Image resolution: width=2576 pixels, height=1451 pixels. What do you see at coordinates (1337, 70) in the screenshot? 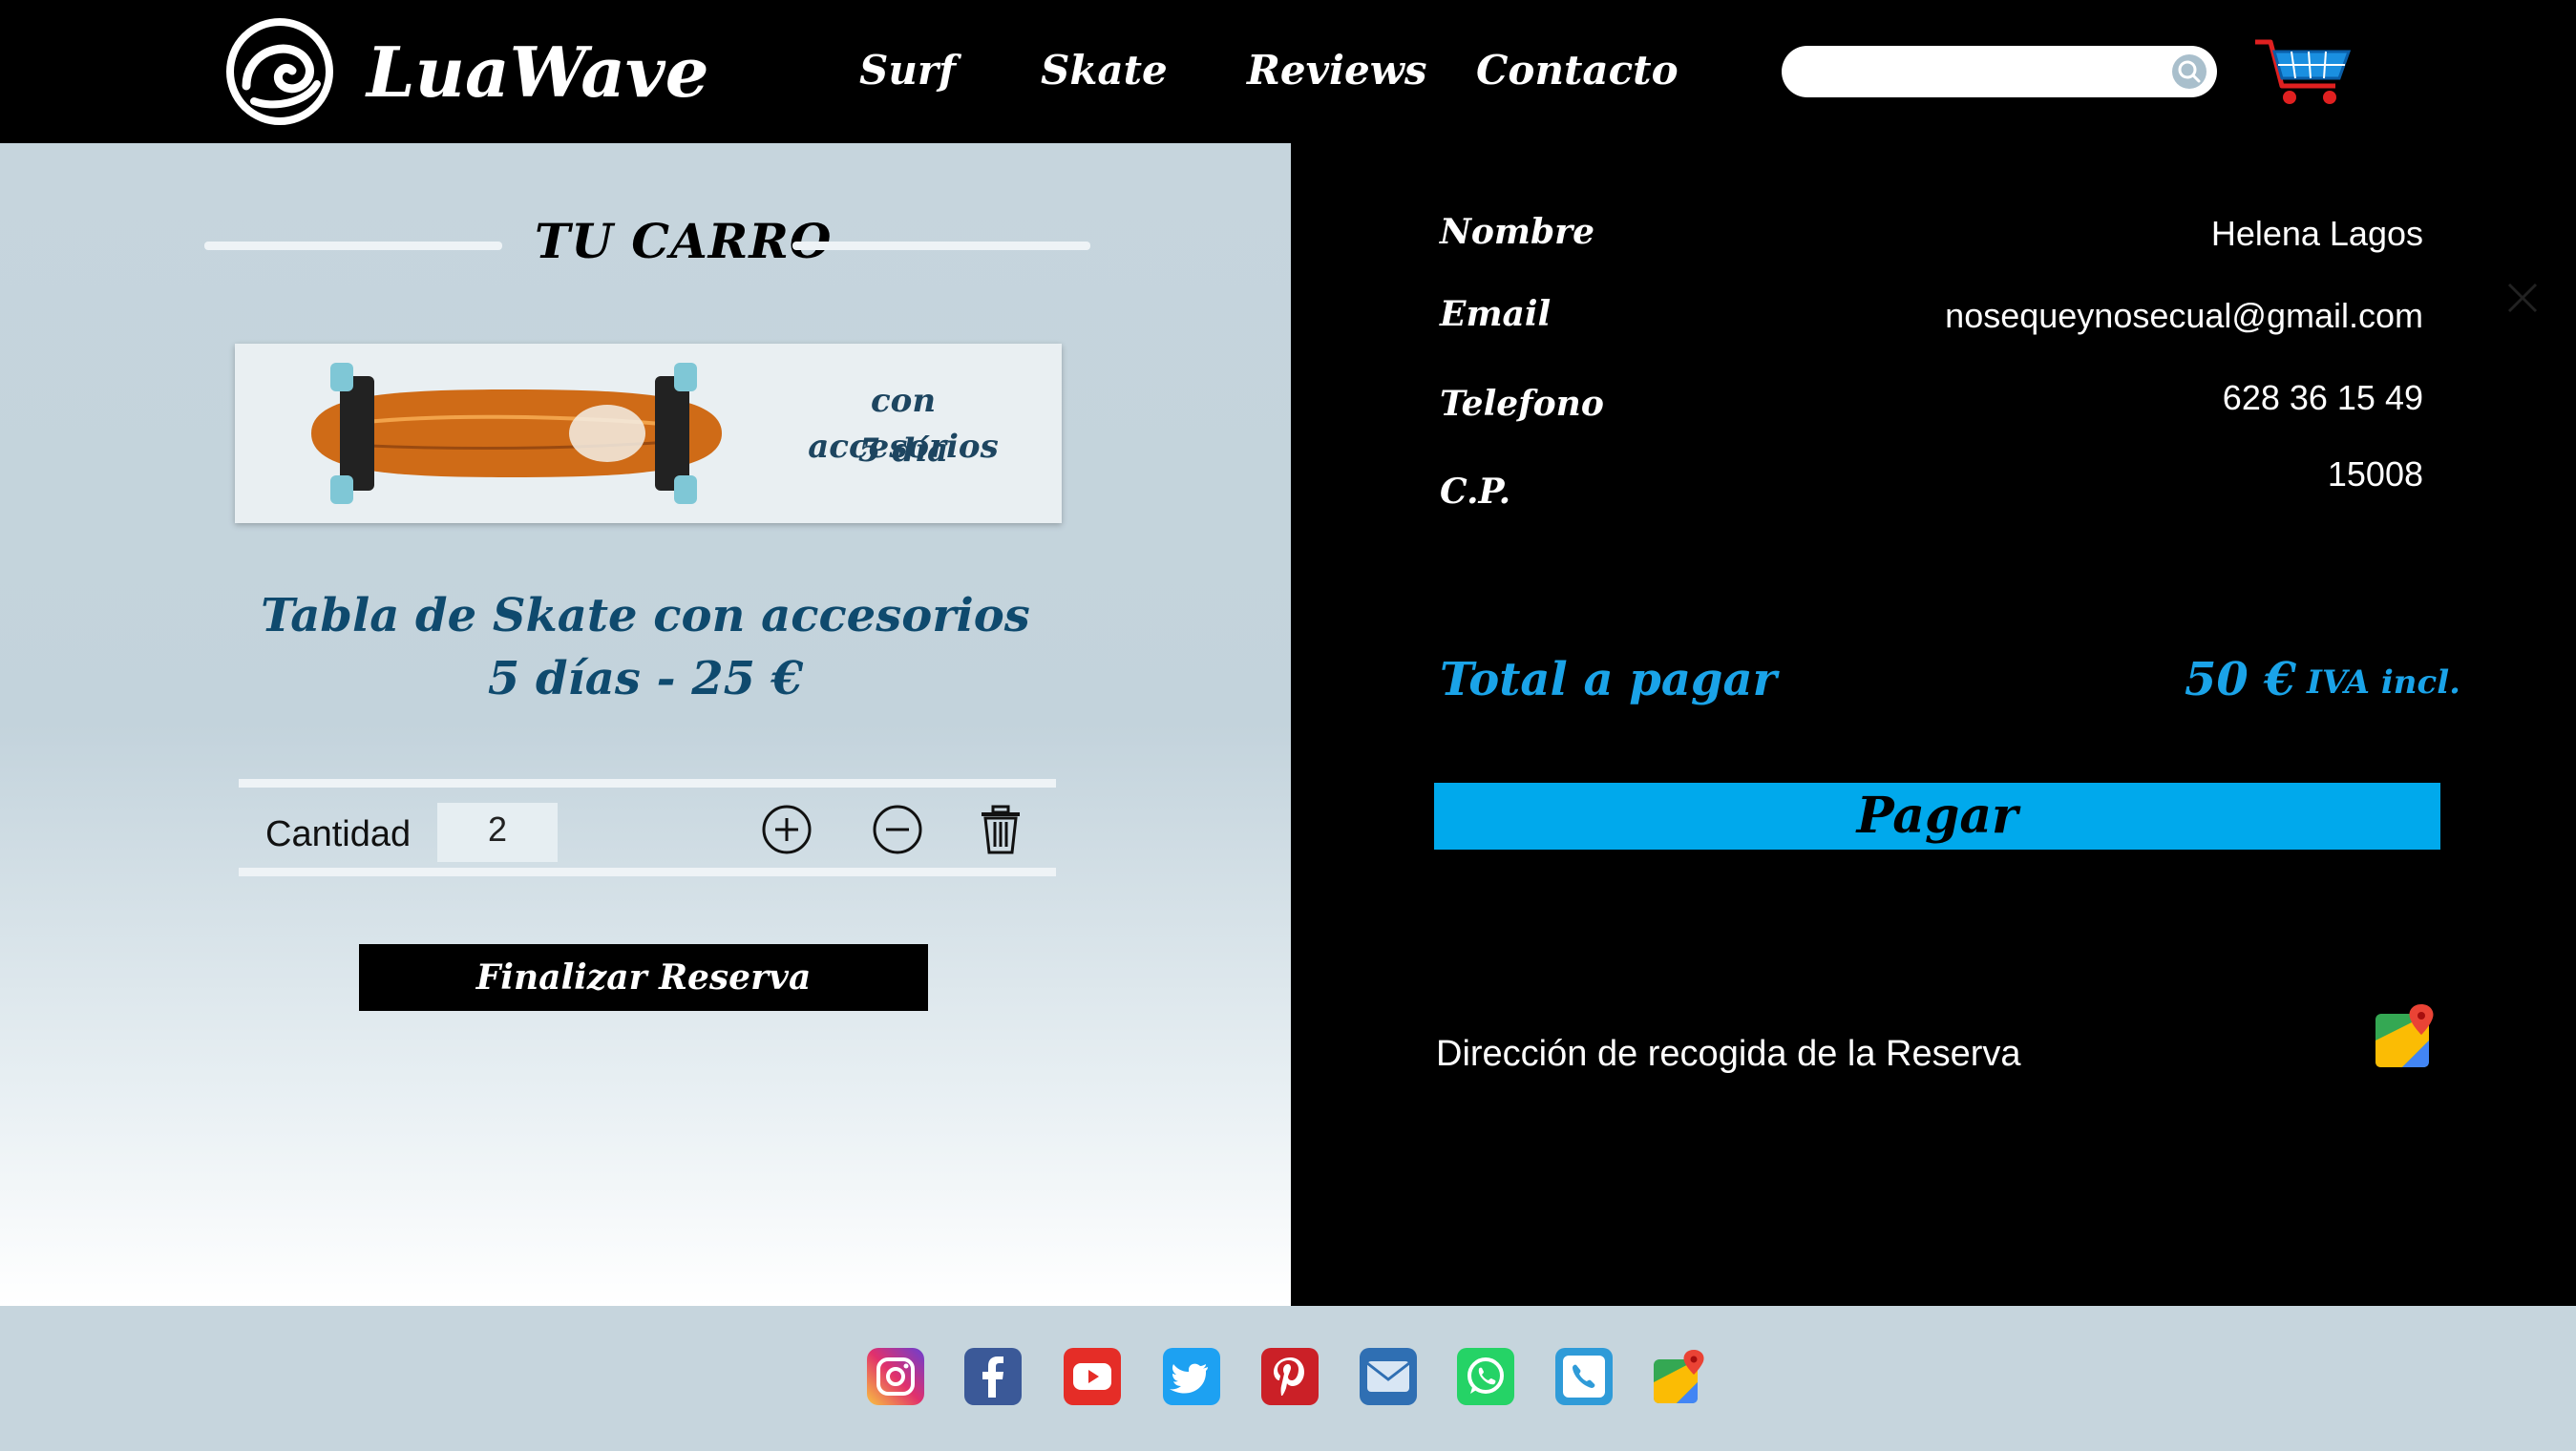
I see `nav-reviews: Reviews` at bounding box center [1337, 70].